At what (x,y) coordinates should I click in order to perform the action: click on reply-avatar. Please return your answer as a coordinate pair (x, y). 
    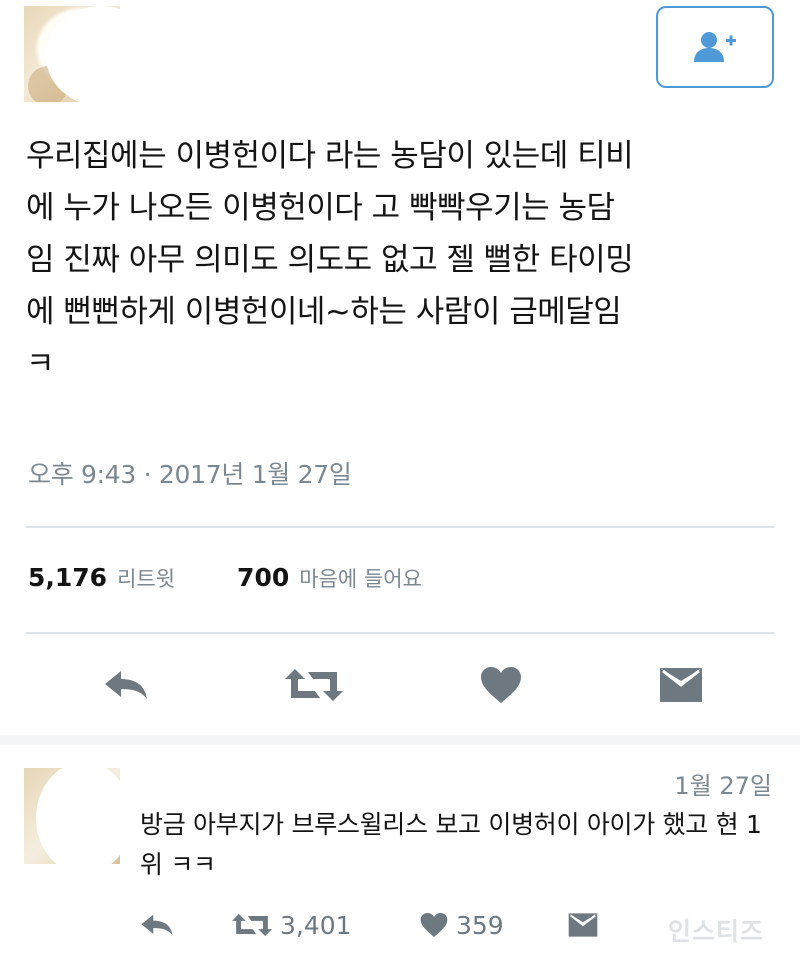
    Looking at the image, I should click on (72, 816).